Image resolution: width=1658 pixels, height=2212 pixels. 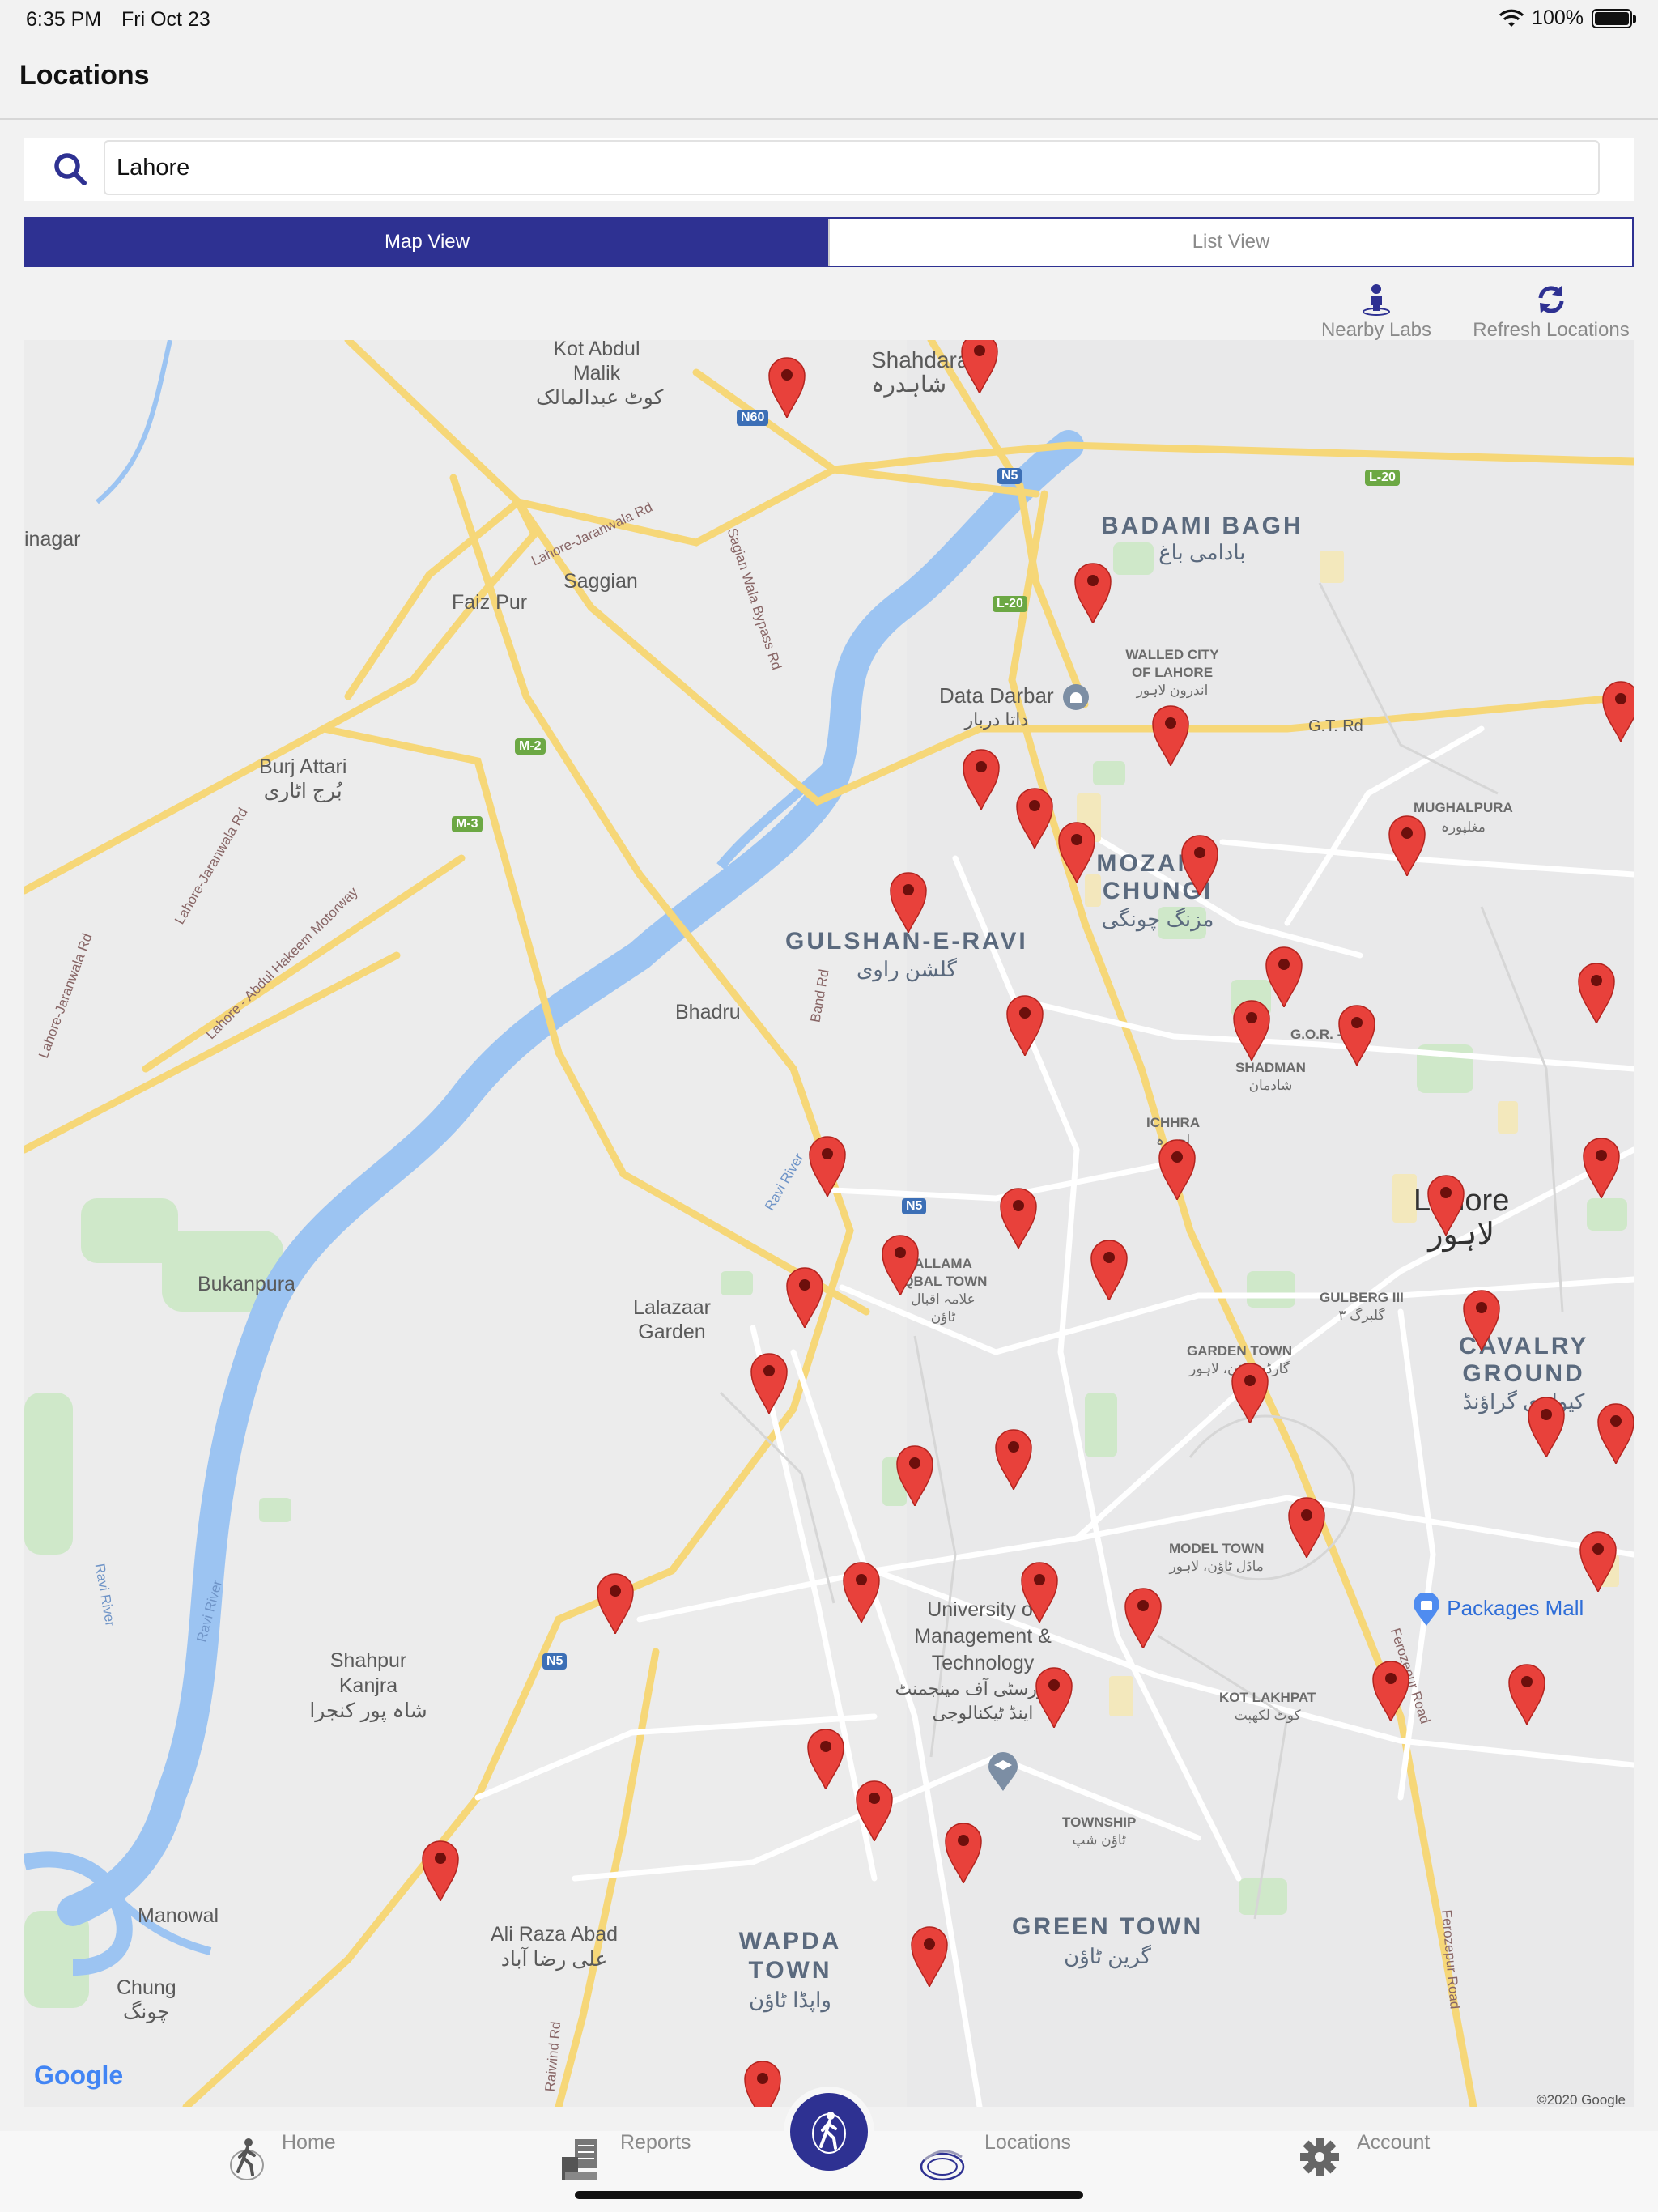 What do you see at coordinates (579, 2160) in the screenshot?
I see `reports-icon` at bounding box center [579, 2160].